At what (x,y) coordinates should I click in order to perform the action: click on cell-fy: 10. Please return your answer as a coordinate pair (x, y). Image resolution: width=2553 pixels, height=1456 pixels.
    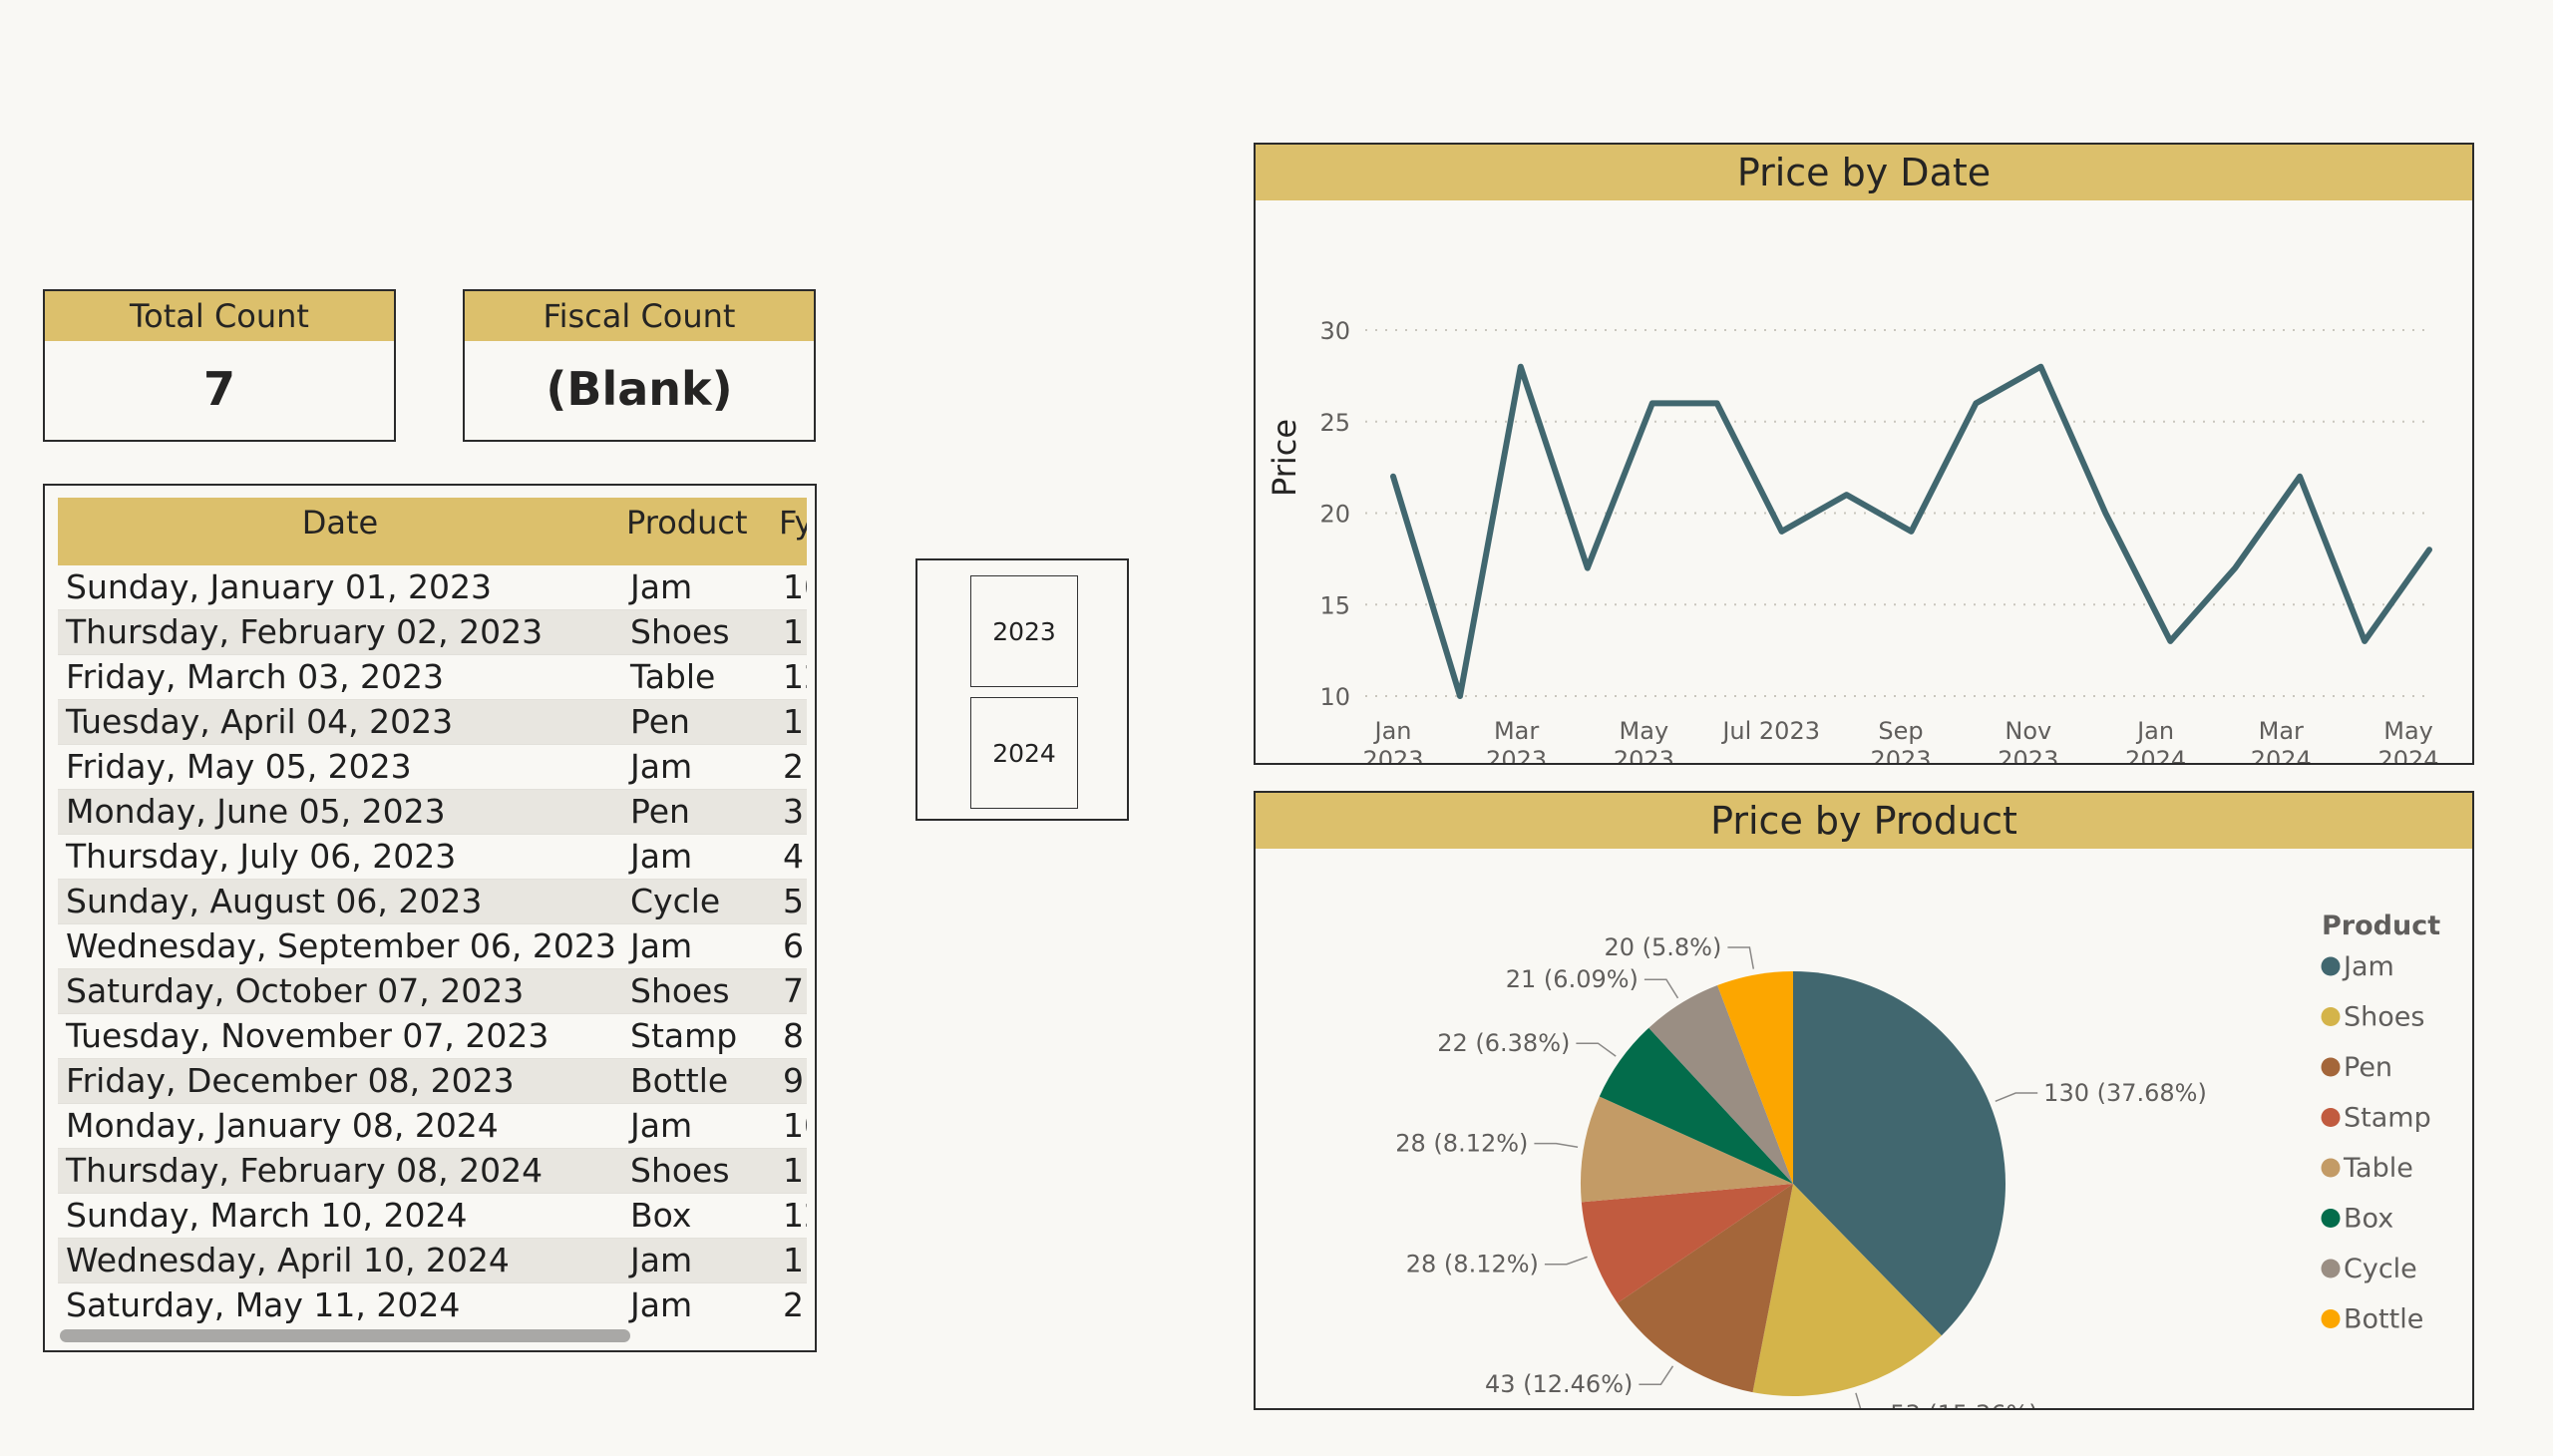
    Looking at the image, I should click on (791, 1126).